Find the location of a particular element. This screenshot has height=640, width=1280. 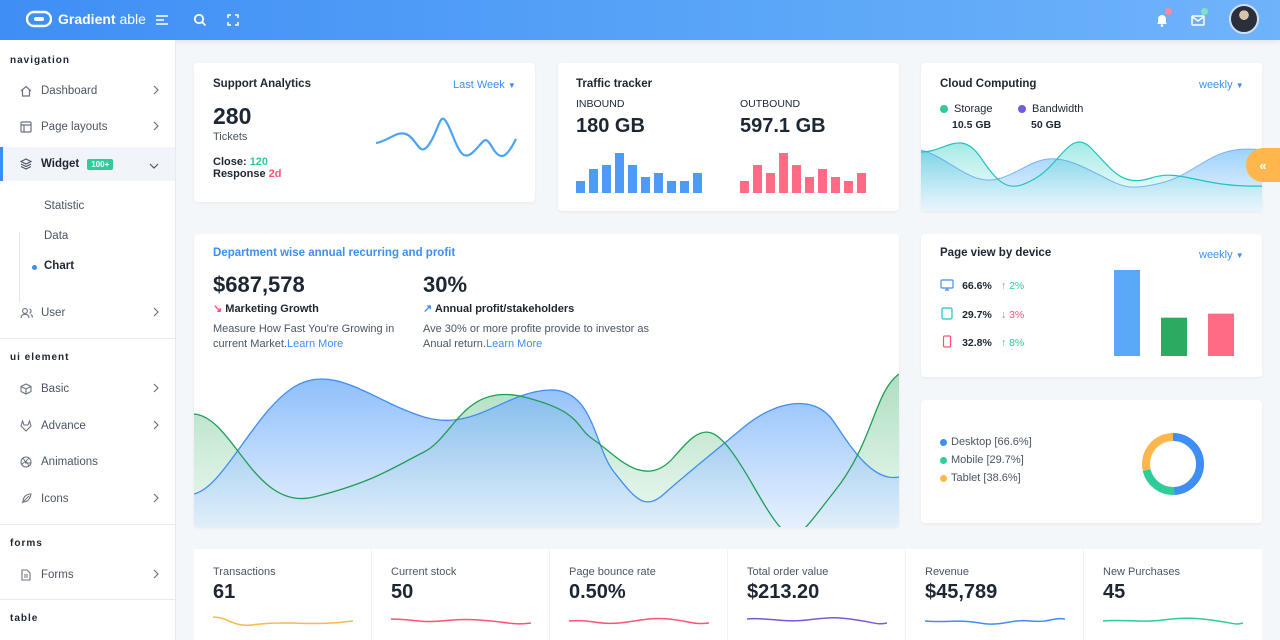

chevron-down-icon is located at coordinates (154, 166).